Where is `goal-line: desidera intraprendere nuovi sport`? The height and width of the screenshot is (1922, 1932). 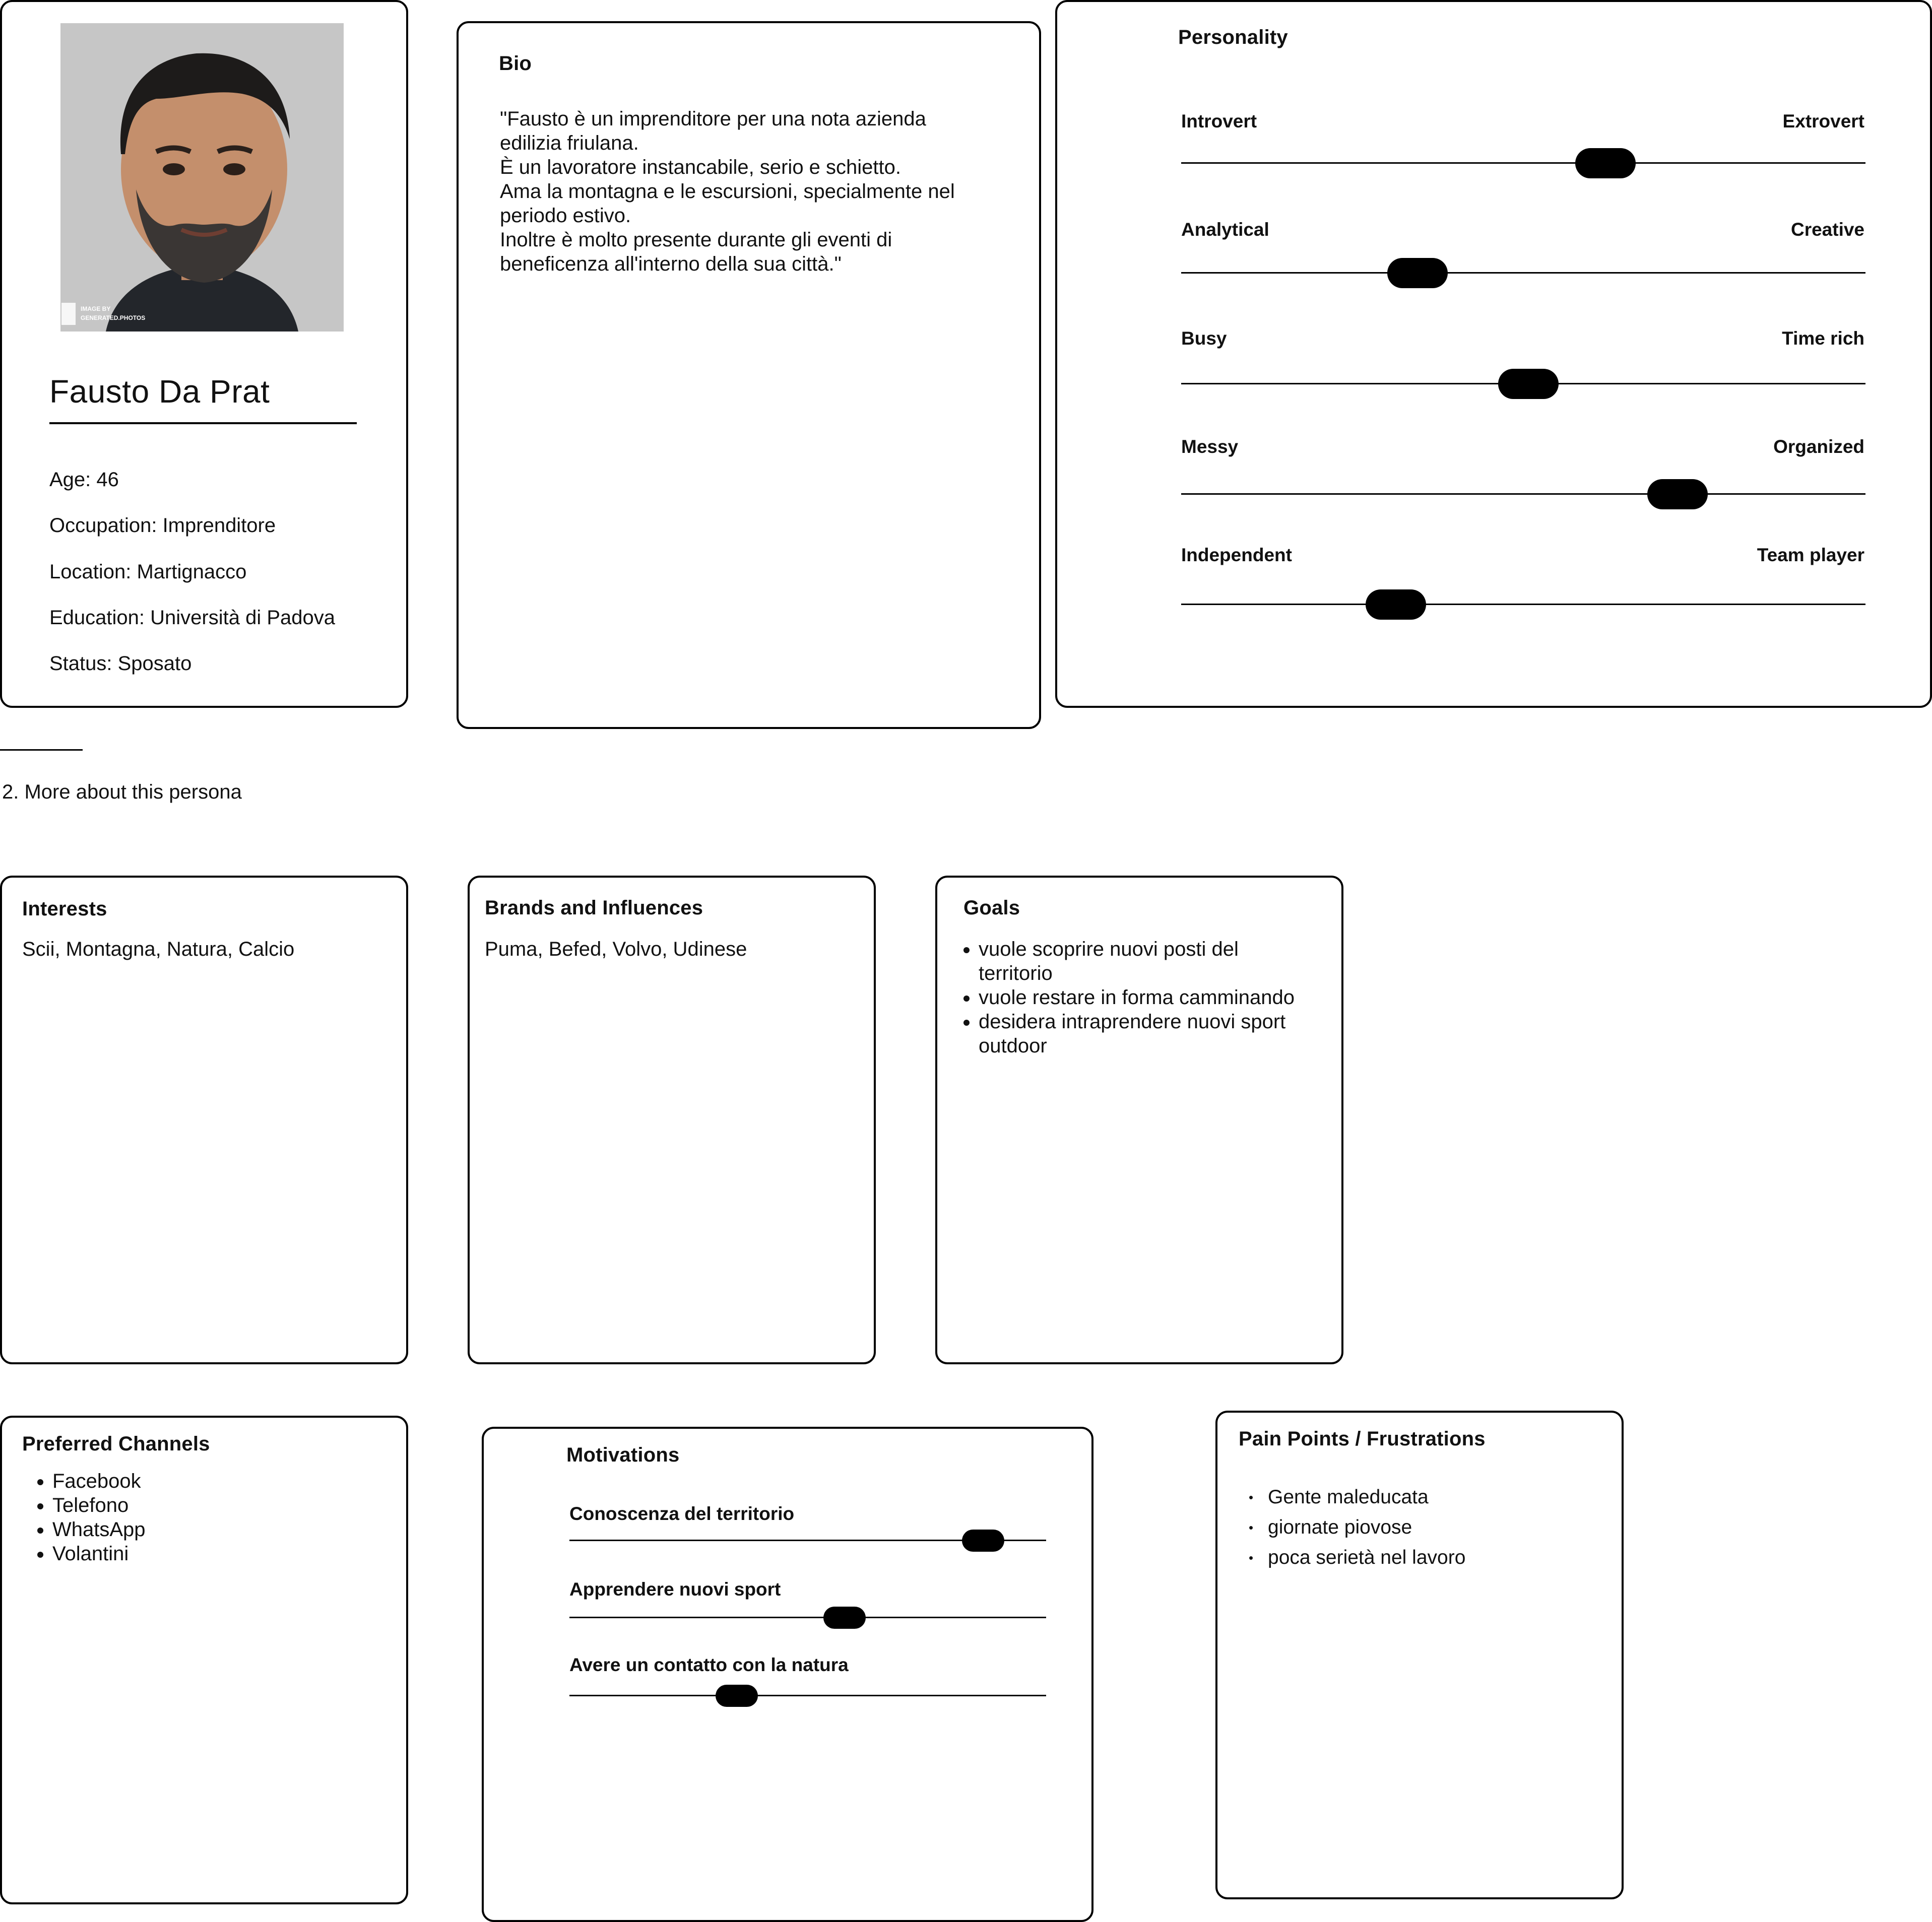 goal-line: desidera intraprendere nuovi sport is located at coordinates (1132, 1022).